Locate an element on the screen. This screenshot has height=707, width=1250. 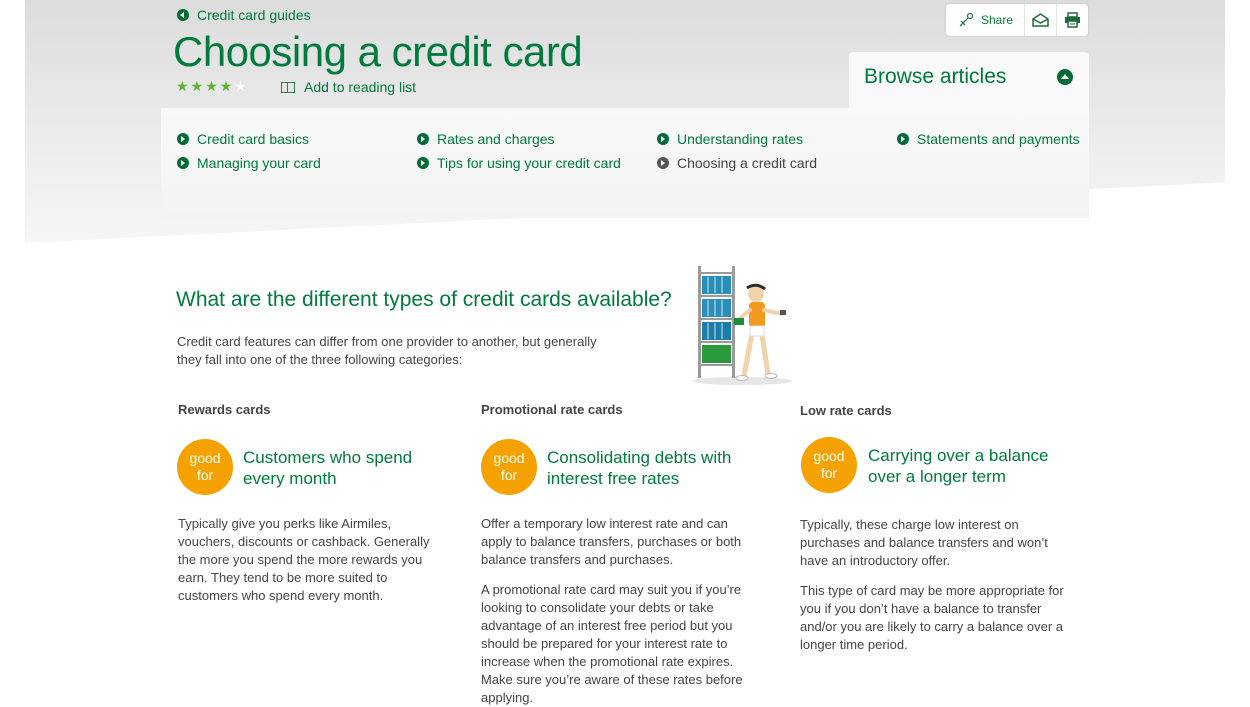
topic-link-managing-your-card: Managing your card is located at coordinates (249, 163).